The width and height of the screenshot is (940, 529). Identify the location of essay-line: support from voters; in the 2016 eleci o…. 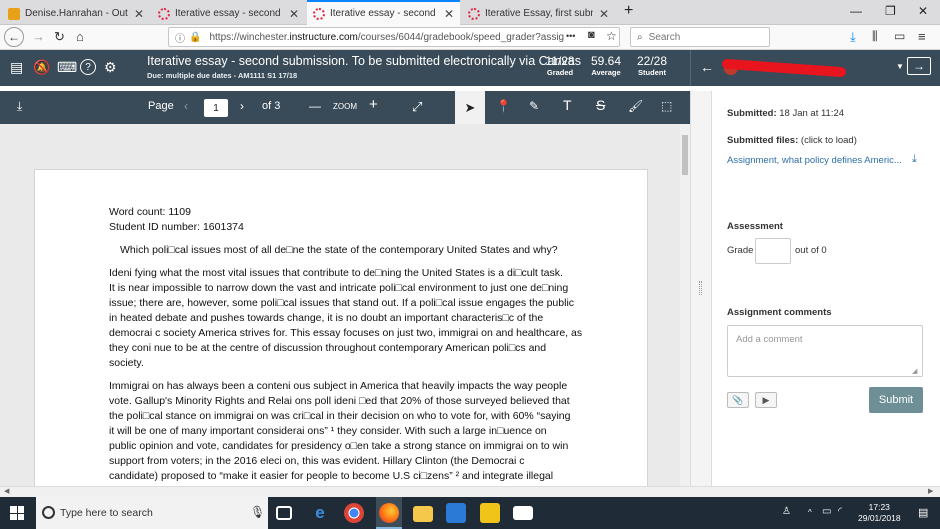
(317, 461).